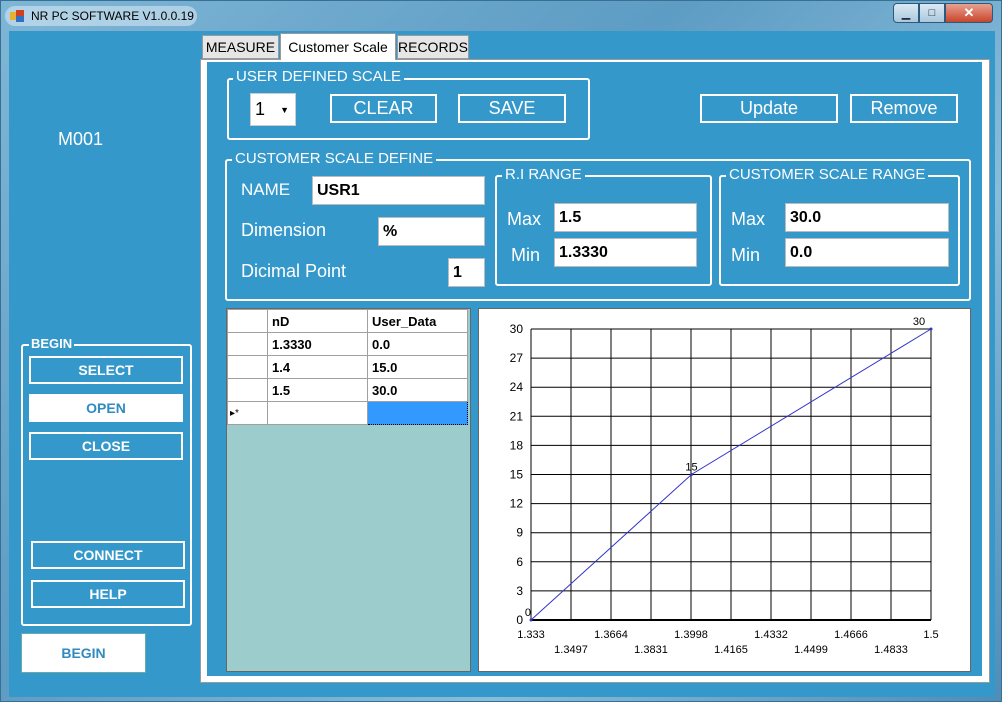 Image resolution: width=1002 pixels, height=702 pixels. I want to click on name-label: NAME, so click(266, 189).